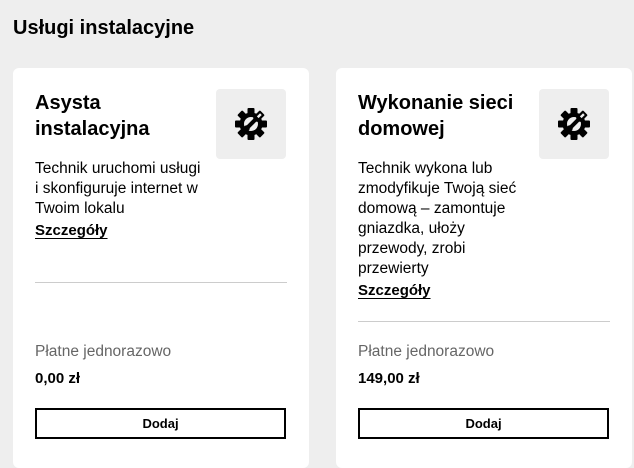 This screenshot has width=634, height=468. Describe the element at coordinates (436, 116) in the screenshot. I see `card-title: Wykonanie sieci domowej` at that location.